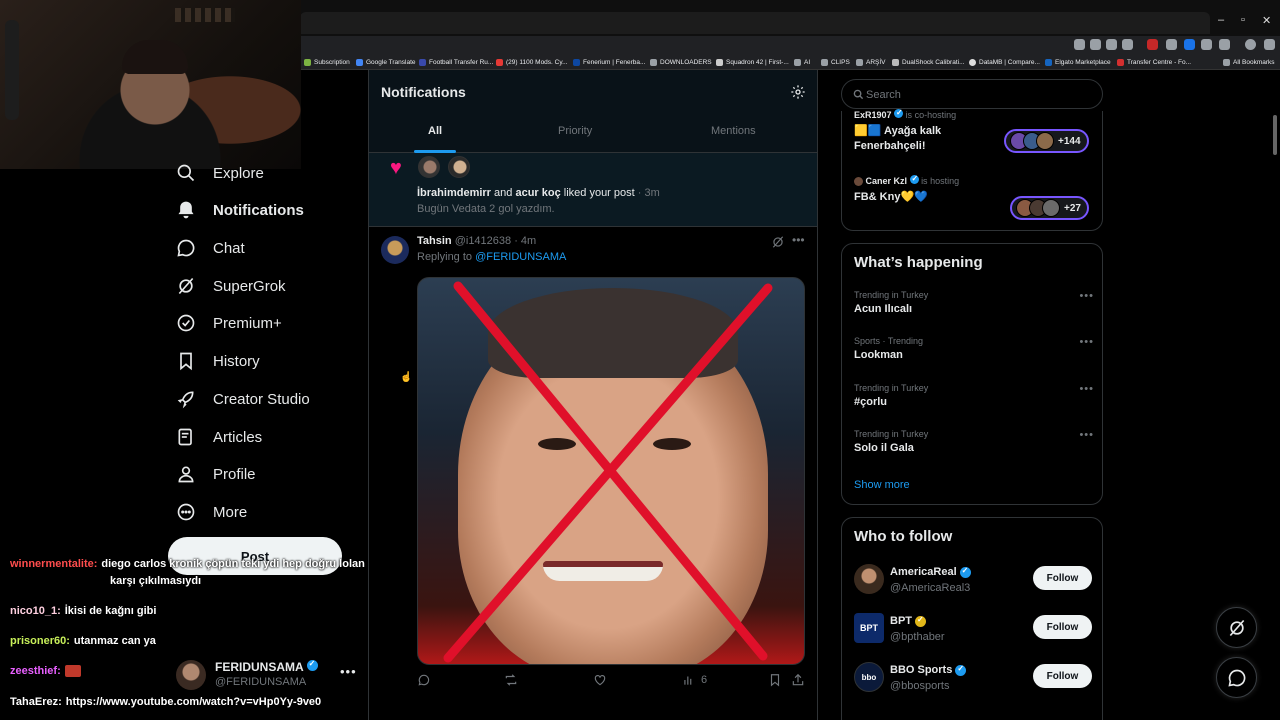  Describe the element at coordinates (835, 62) in the screenshot. I see `bookmark-folder: CLIPS` at that location.